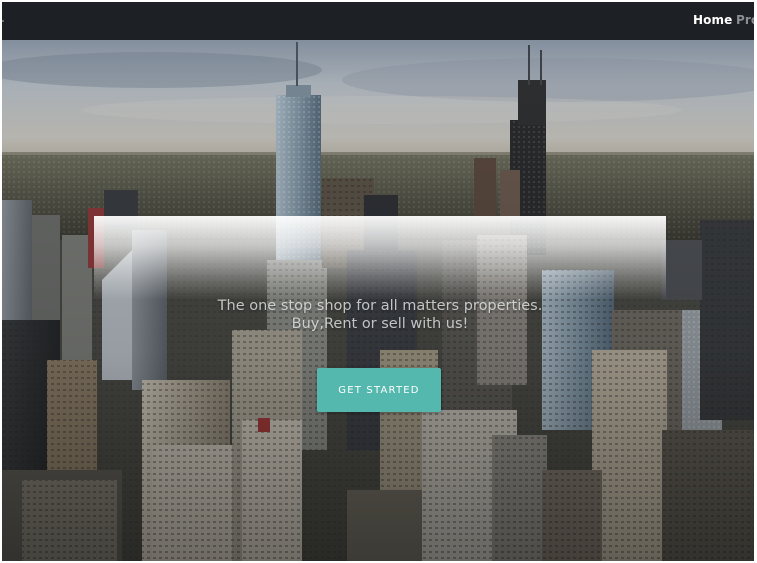  Describe the element at coordinates (378, 21) in the screenshot. I see `top-navbar: Home Pro` at that location.